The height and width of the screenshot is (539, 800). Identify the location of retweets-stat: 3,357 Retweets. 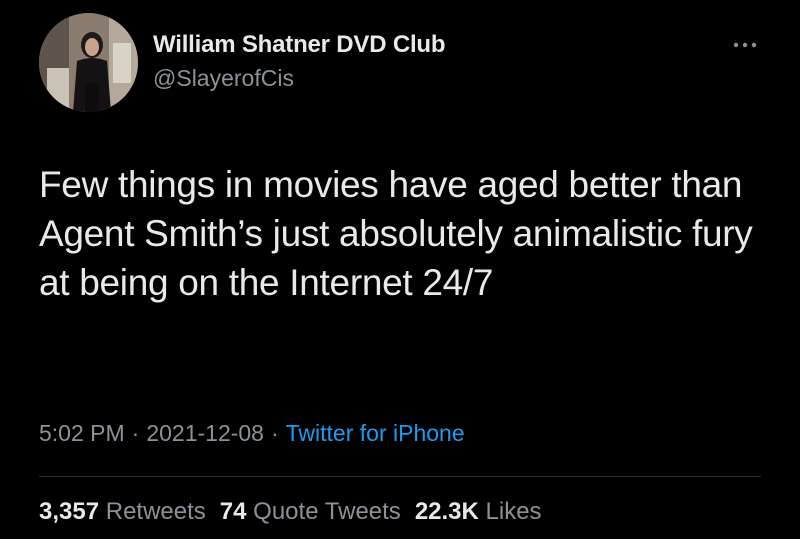
(122, 511).